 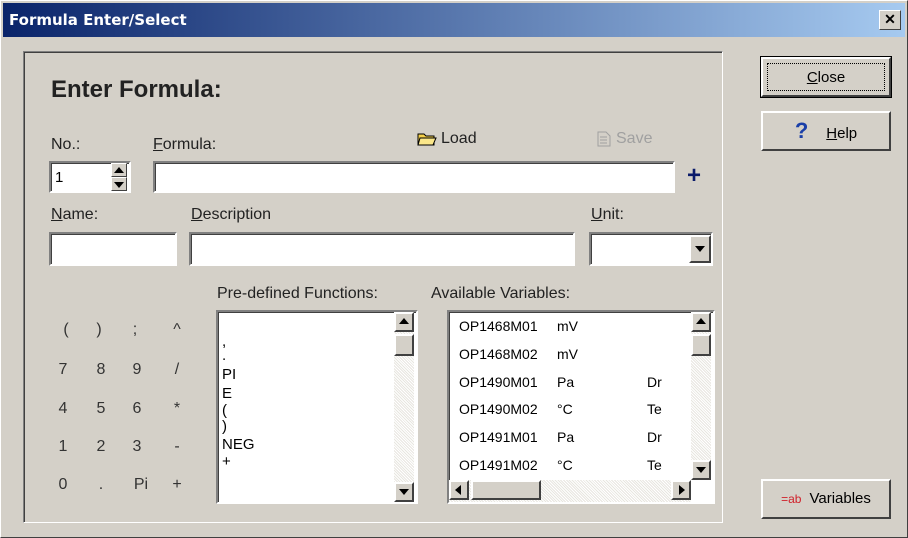 I want to click on description-label: Description, so click(x=231, y=214).